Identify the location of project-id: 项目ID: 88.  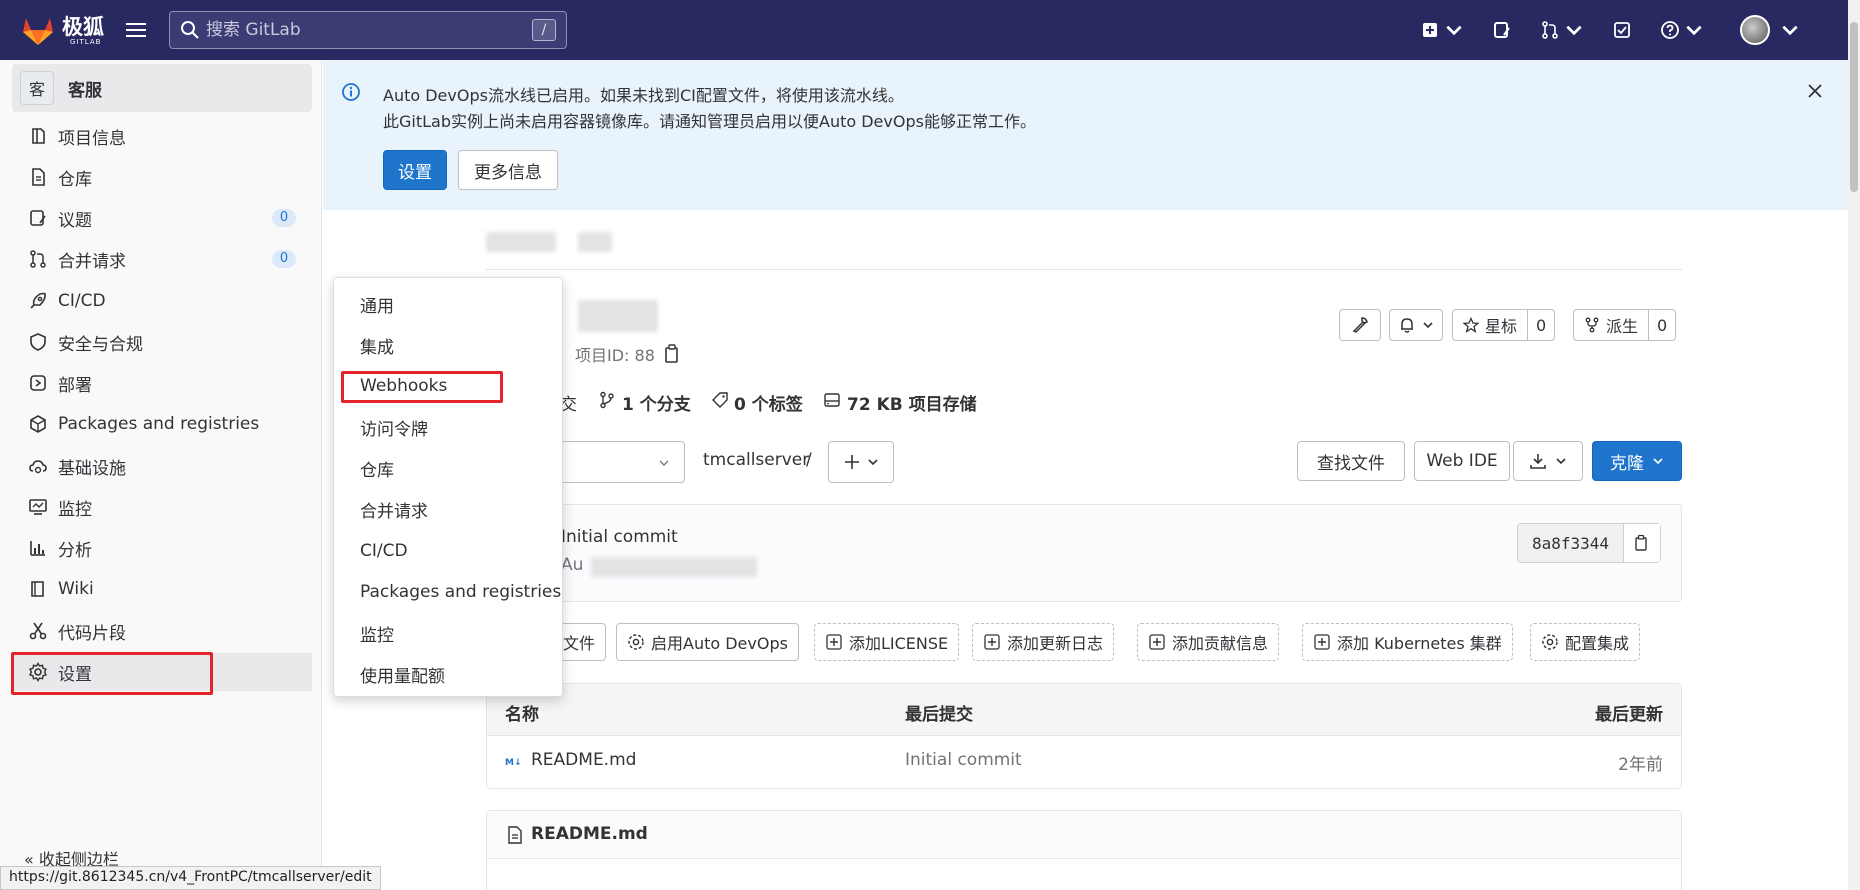
(615, 355).